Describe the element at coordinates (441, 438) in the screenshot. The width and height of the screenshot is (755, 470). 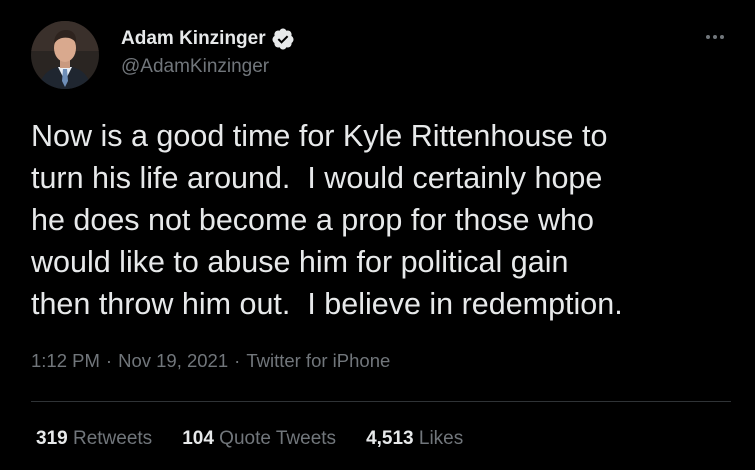
I see `likes-label: Likes` at that location.